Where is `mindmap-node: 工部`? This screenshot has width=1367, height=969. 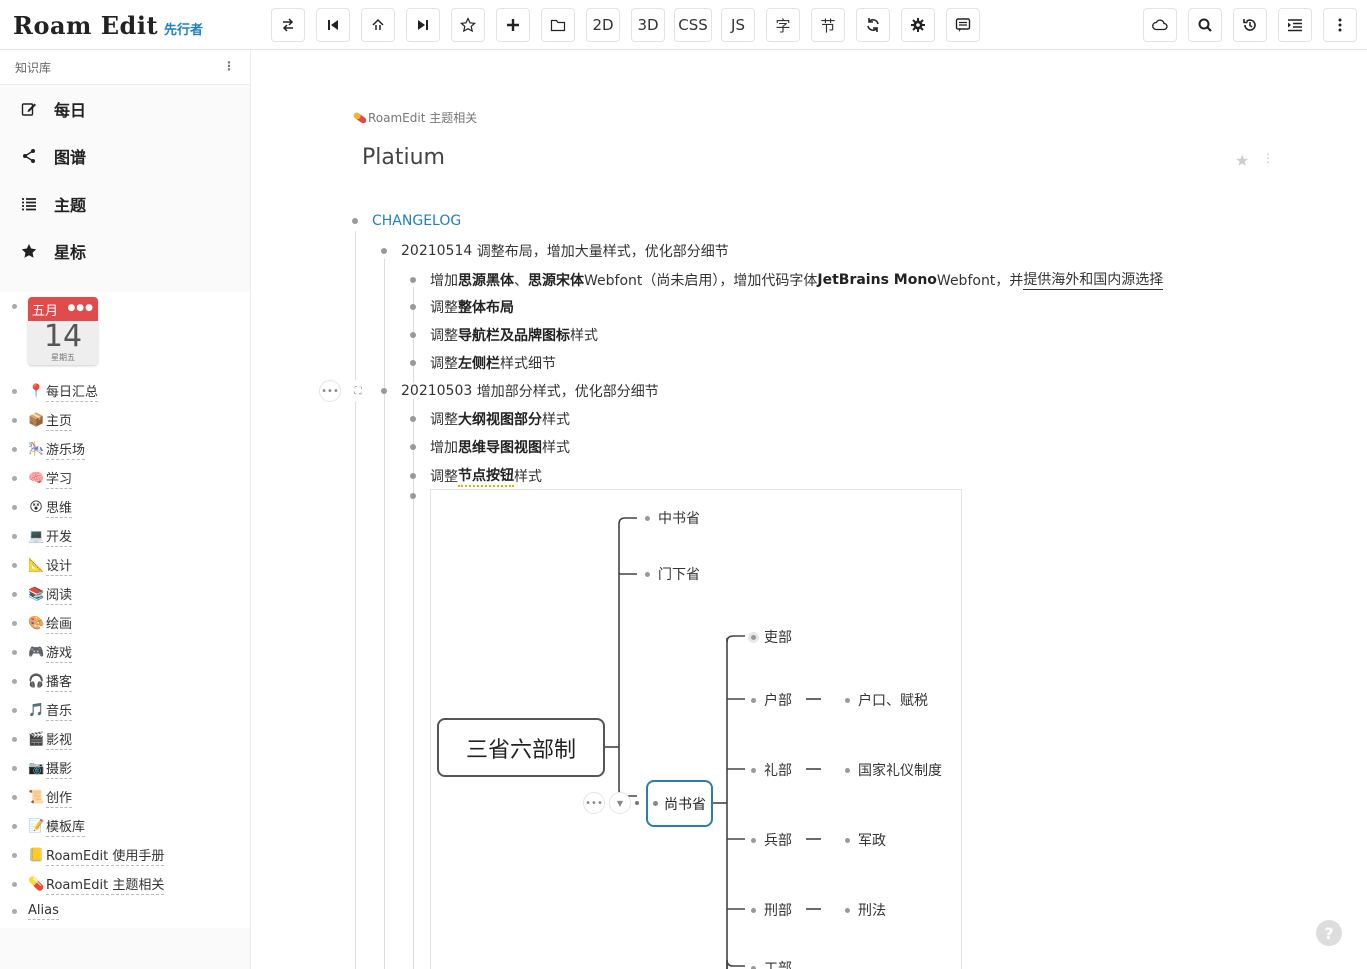
mindmap-node: 工部 is located at coordinates (771, 963).